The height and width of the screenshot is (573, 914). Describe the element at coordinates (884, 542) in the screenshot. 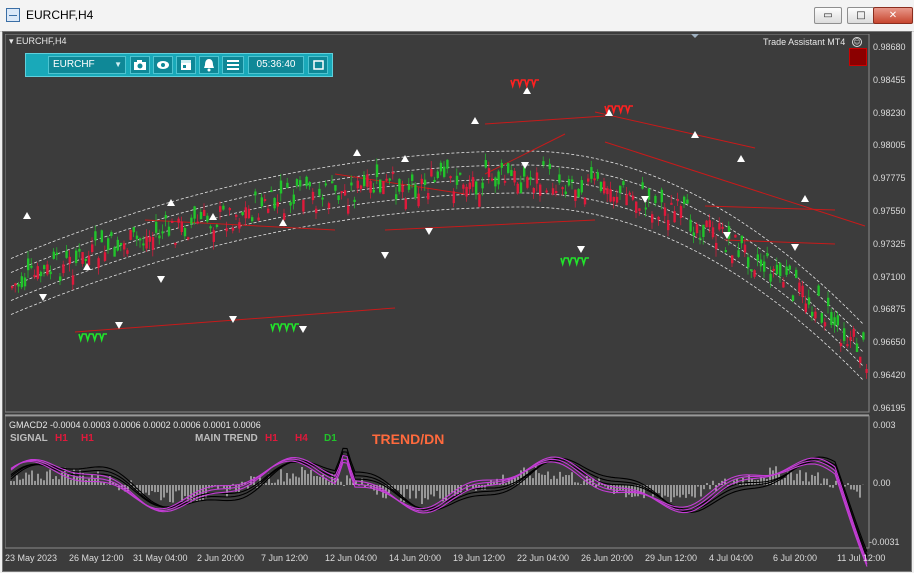

I see `indicator-axis-bottom: -0.0031` at that location.